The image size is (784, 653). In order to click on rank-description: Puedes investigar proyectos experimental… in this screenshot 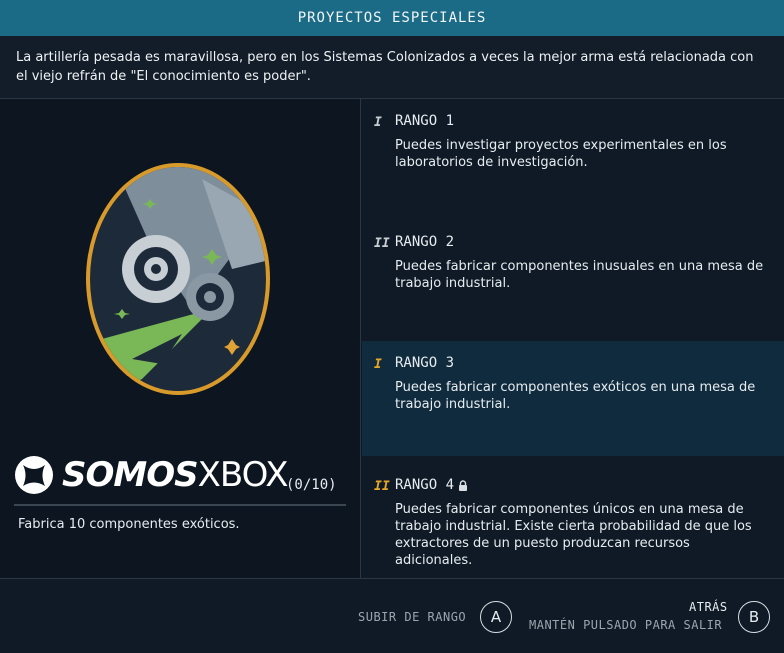, I will do `click(561, 154)`.